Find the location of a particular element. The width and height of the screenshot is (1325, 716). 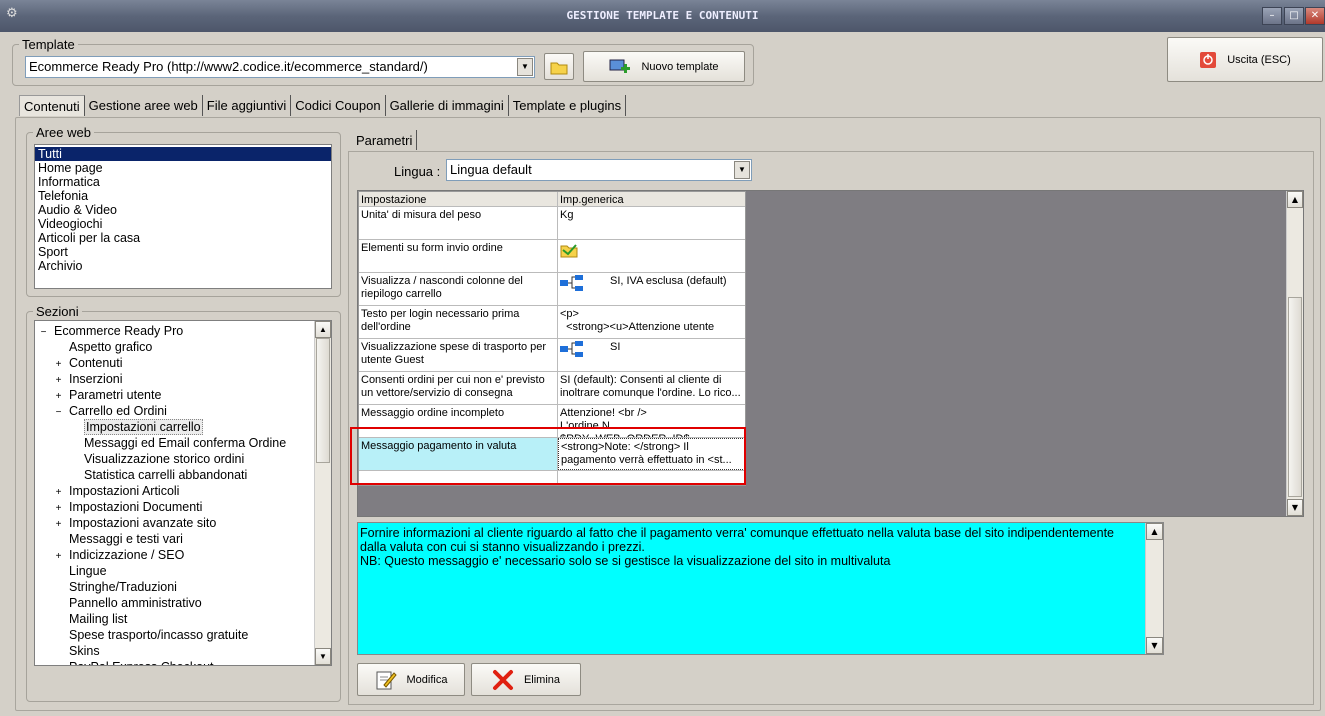

tab-codici-coupon: Codici Coupon is located at coordinates (338, 105).